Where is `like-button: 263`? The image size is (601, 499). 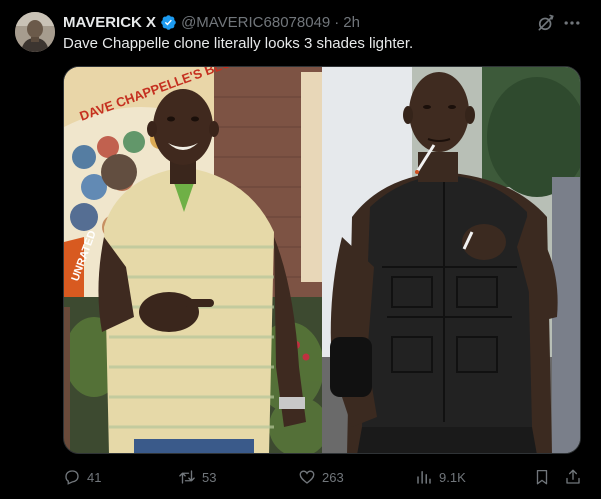 like-button: 263 is located at coordinates (321, 477).